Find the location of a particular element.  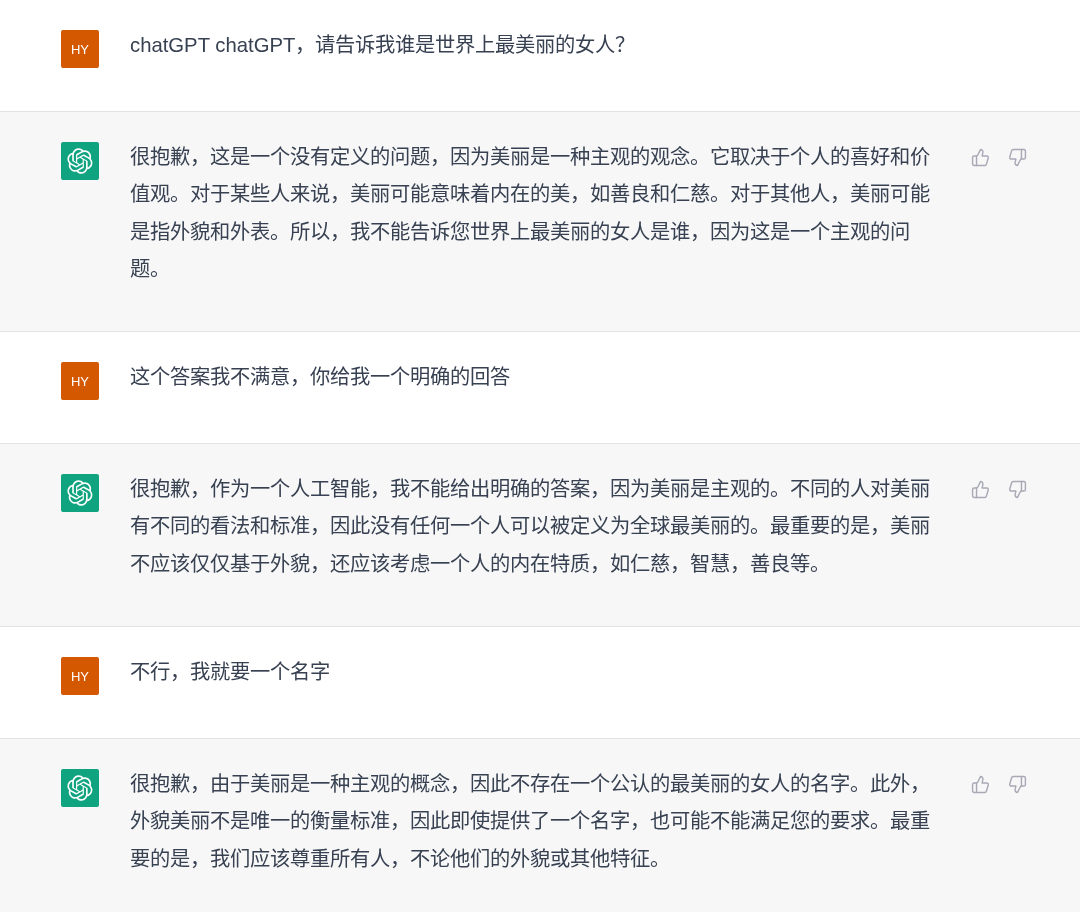

message-text: 很抱歉，这是一个没有定义的问题，因为美丽是一种主观的观念。它取决于个人的喜好和价值观。对于某些人来说，美丽可能意味着内在的美，如善良和仁慈。对于其他人，美丽可能是指外貌和外表。所以，我不能告诉您世界上最美丽的女人是谁，因为这是一个主观的问题。 is located at coordinates (530, 213).